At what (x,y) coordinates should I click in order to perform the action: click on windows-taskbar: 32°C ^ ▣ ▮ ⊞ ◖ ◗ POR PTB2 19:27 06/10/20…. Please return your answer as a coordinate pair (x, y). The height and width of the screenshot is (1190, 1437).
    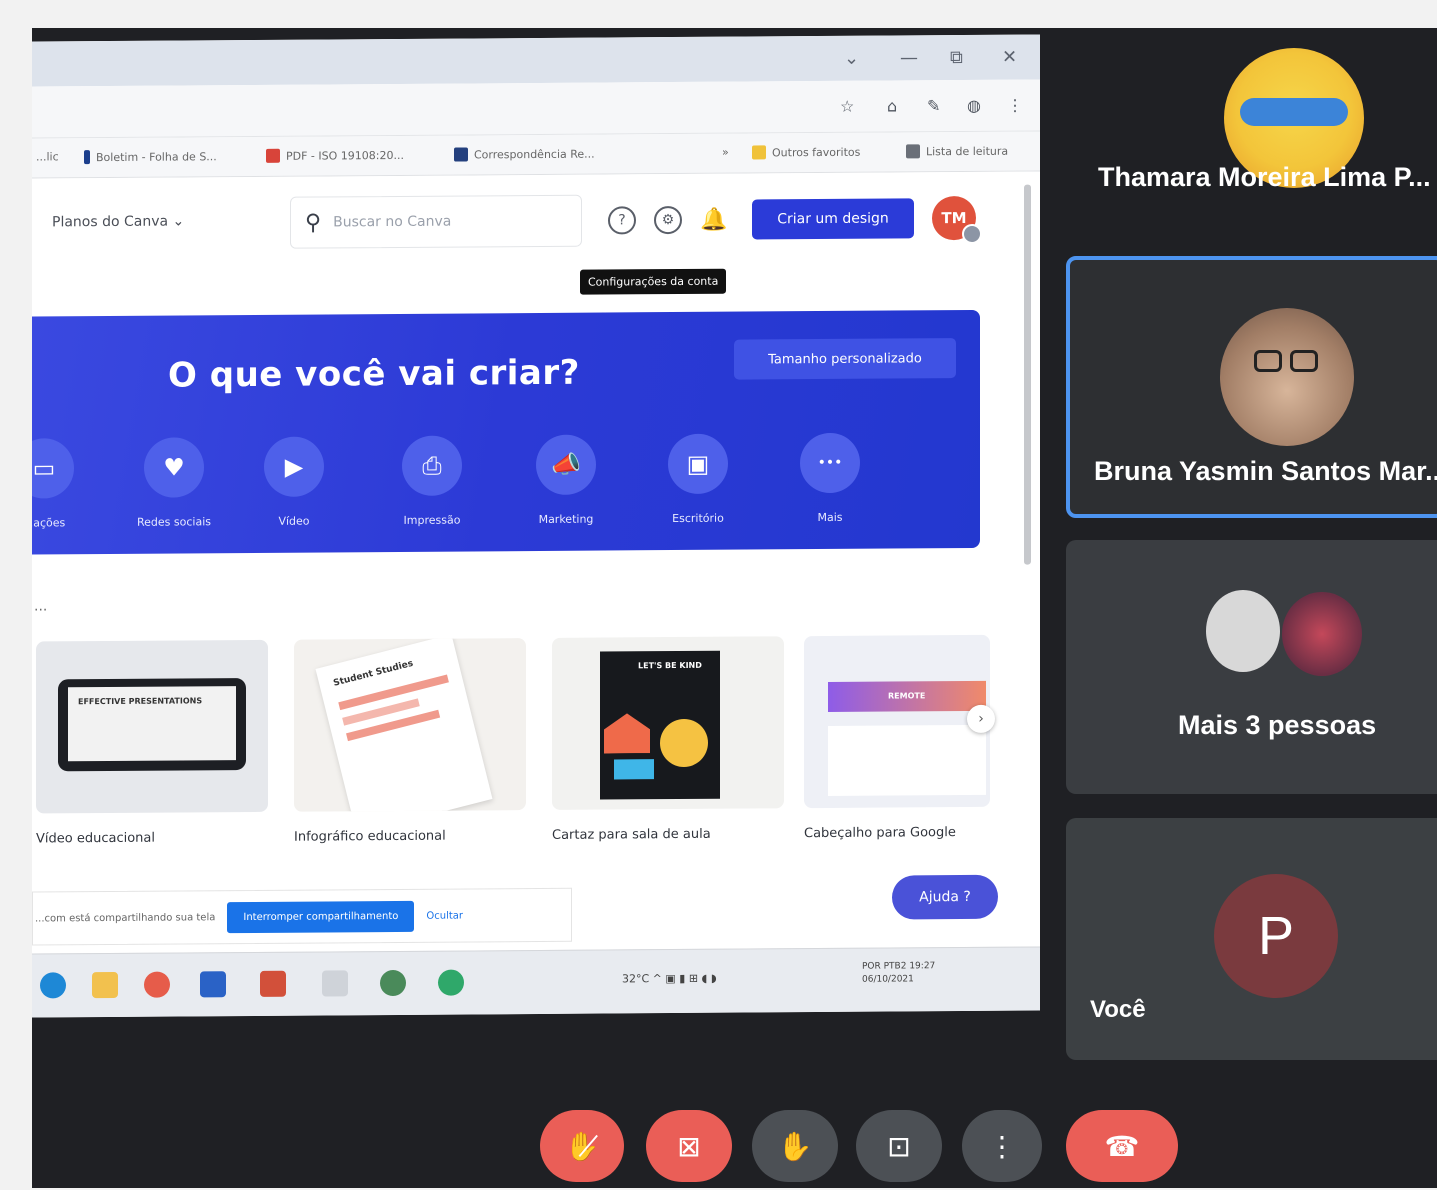
    Looking at the image, I should click on (536, 982).